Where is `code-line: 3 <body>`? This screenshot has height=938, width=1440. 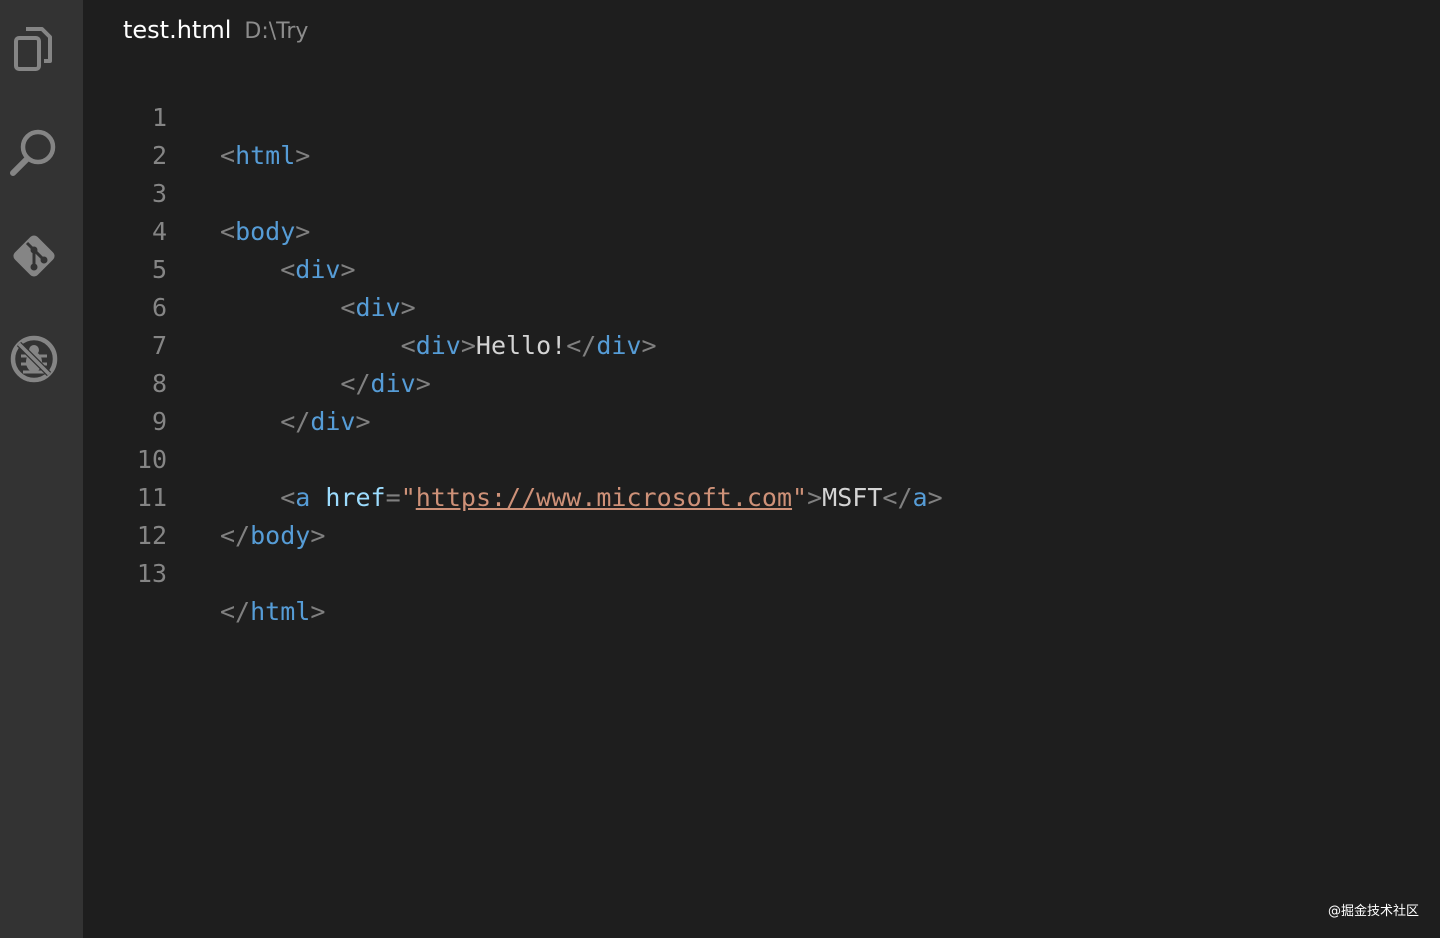
code-line: 3 <body> is located at coordinates (761, 191).